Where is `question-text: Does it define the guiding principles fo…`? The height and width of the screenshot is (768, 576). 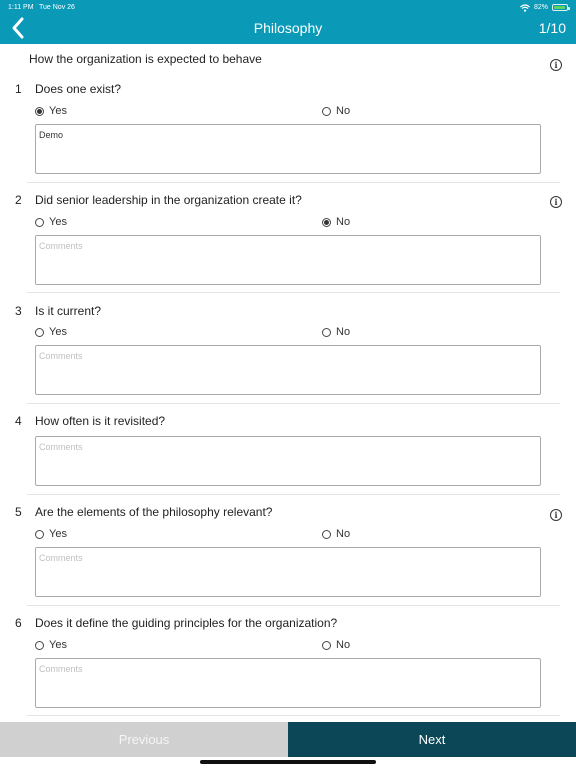 question-text: Does it define the guiding principles fo… is located at coordinates (186, 623).